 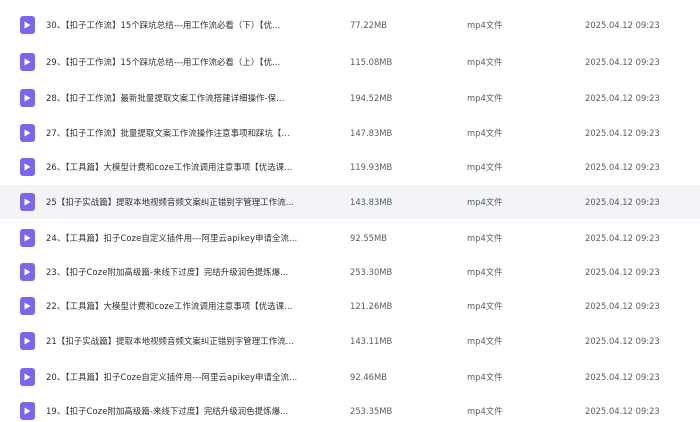 What do you see at coordinates (371, 62) in the screenshot?
I see `file-size: 115.08MB` at bounding box center [371, 62].